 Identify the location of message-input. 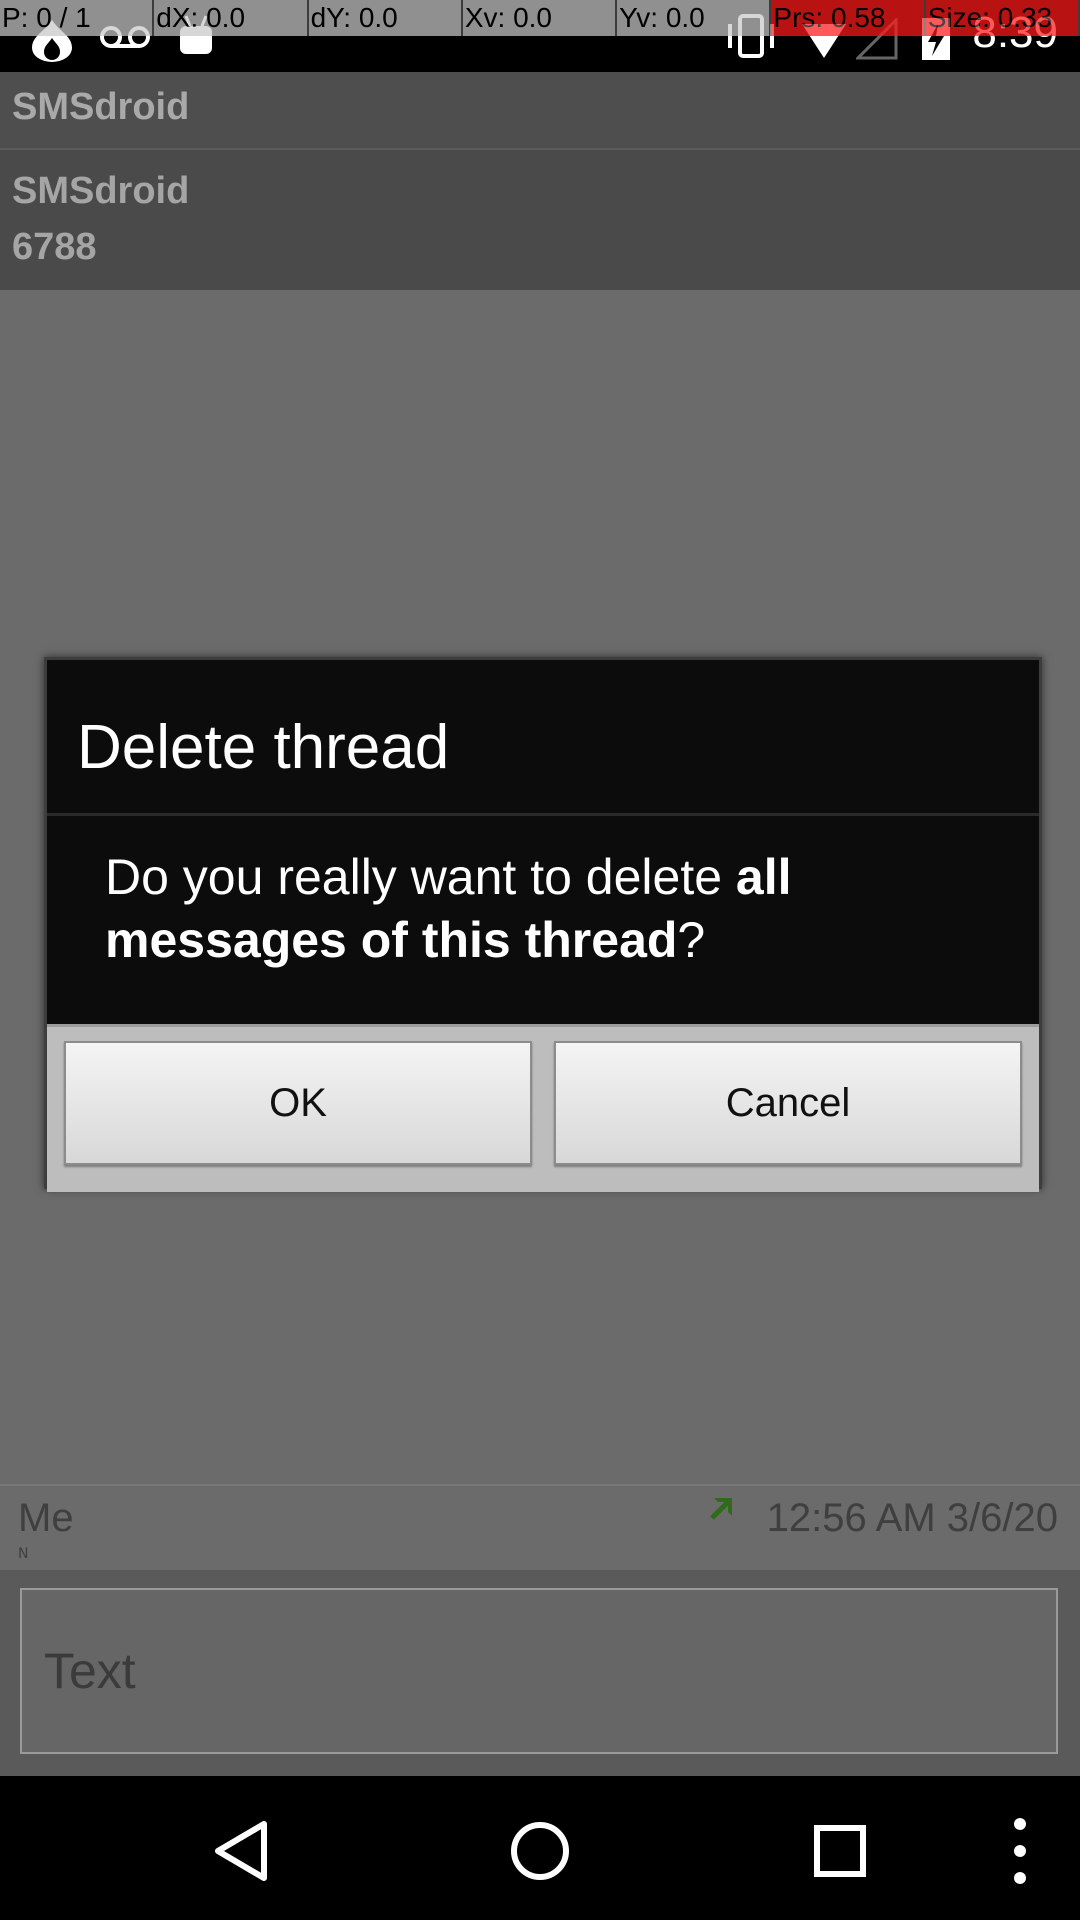
(539, 1671).